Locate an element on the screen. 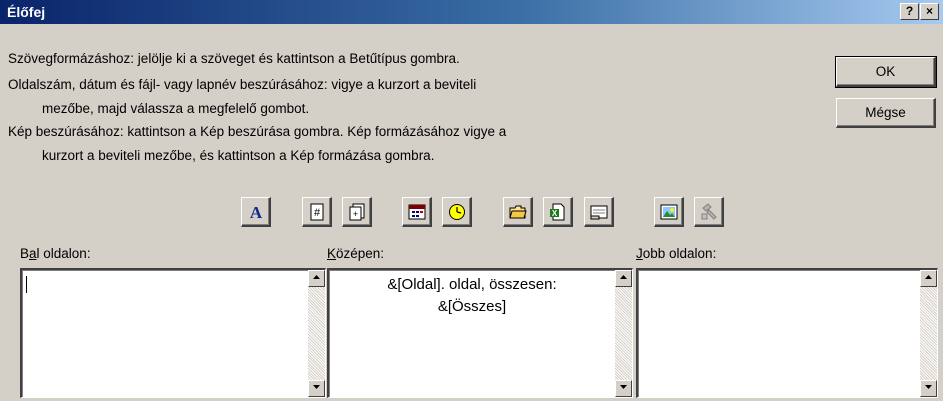  page-number-button: # is located at coordinates (317, 212).